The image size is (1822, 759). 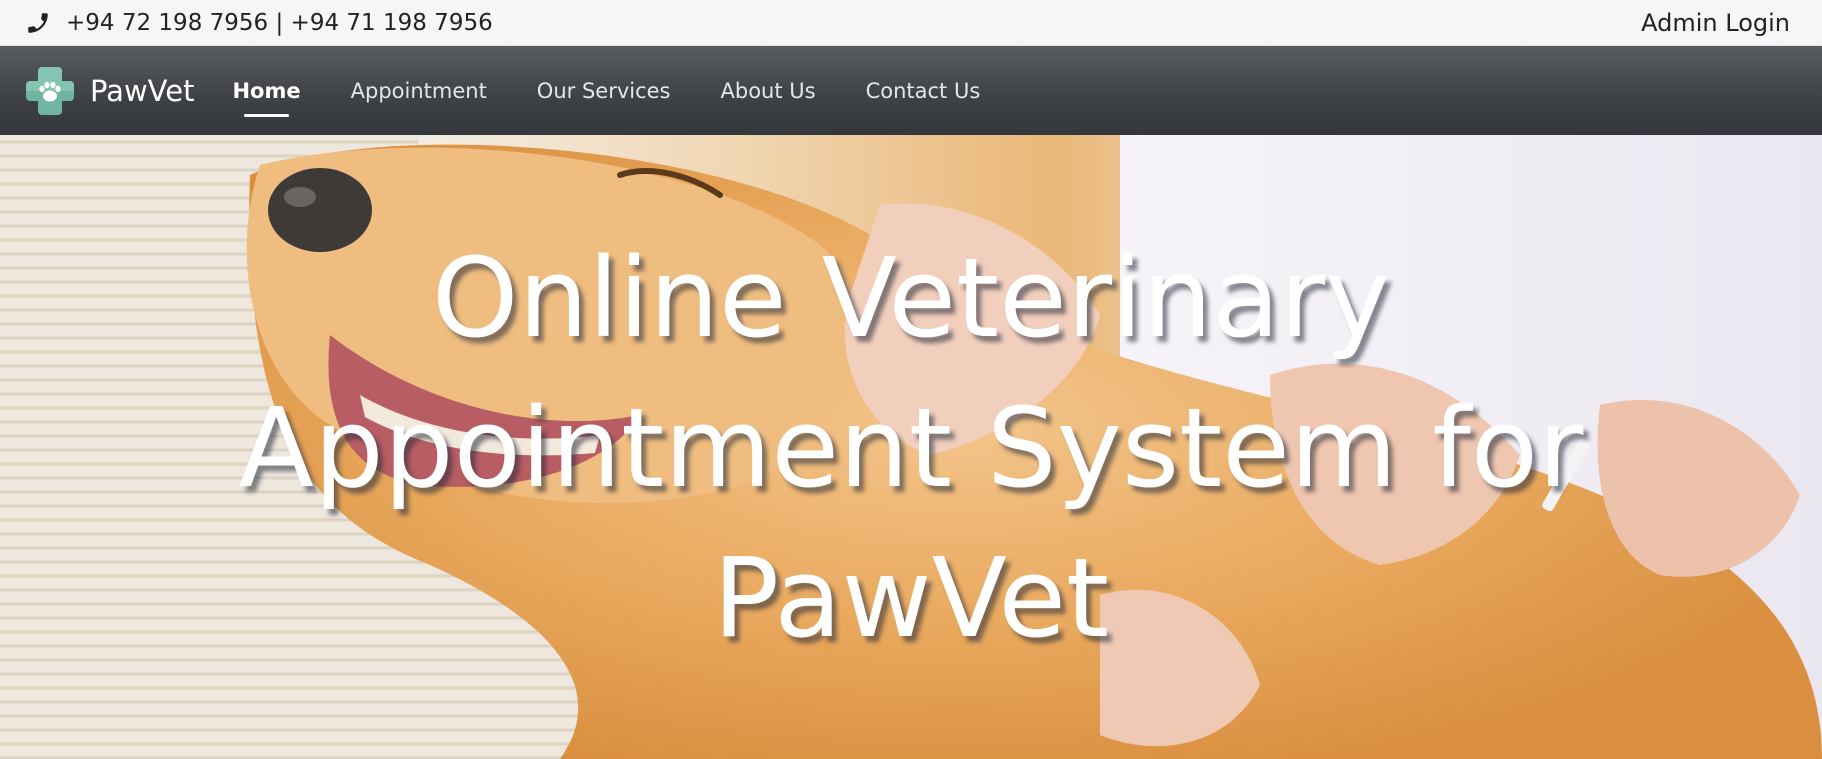 What do you see at coordinates (768, 91) in the screenshot?
I see `nav-link-about-us: About Us` at bounding box center [768, 91].